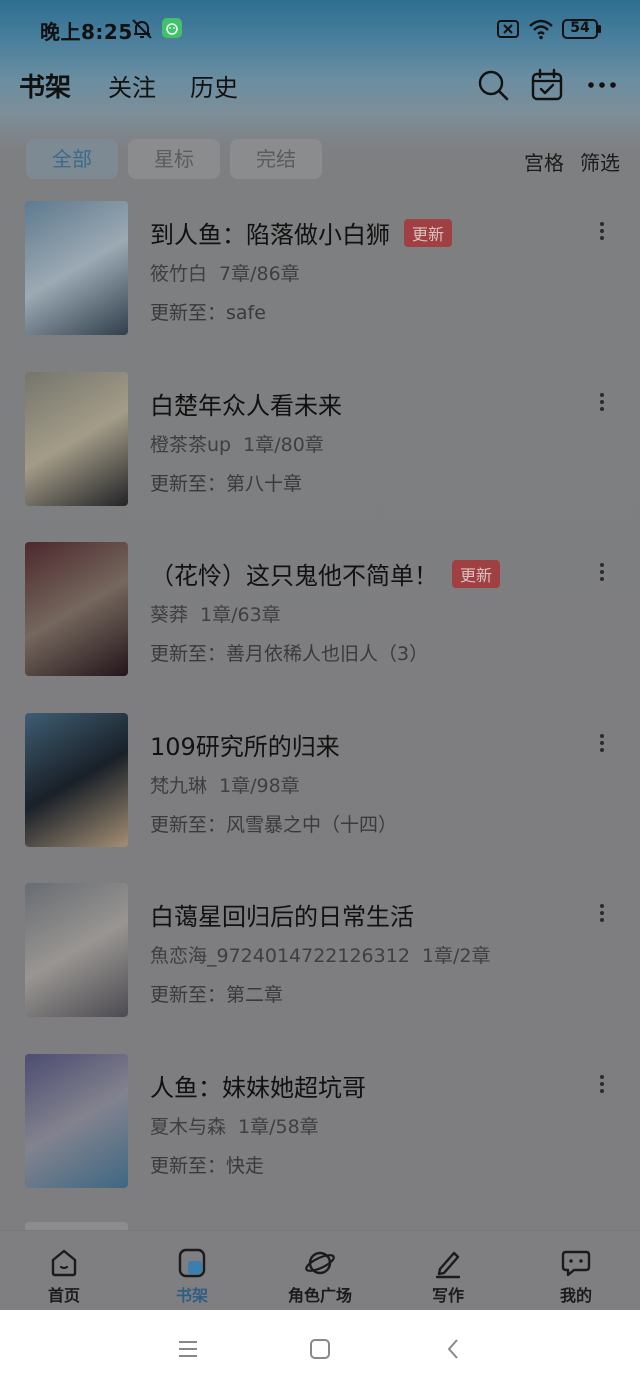 The width and height of the screenshot is (640, 1387). Describe the element at coordinates (76, 1226) in the screenshot. I see `next-book-cover-partial` at that location.